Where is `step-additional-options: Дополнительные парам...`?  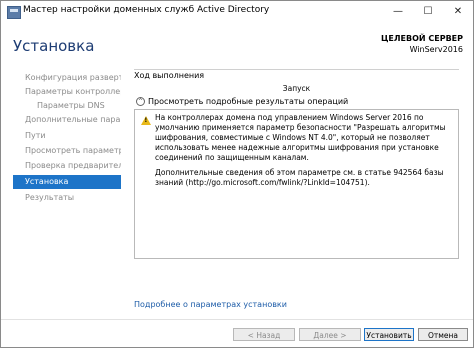 step-additional-options: Дополнительные парам... is located at coordinates (67, 120).